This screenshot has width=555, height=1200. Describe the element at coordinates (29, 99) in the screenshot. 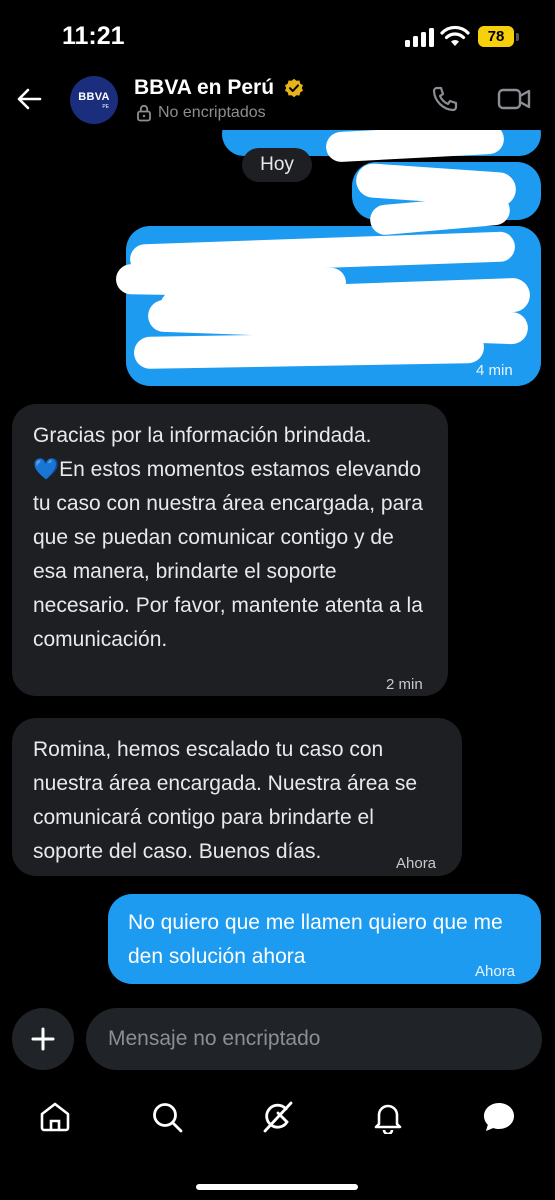

I see `back-arrow-icon` at that location.